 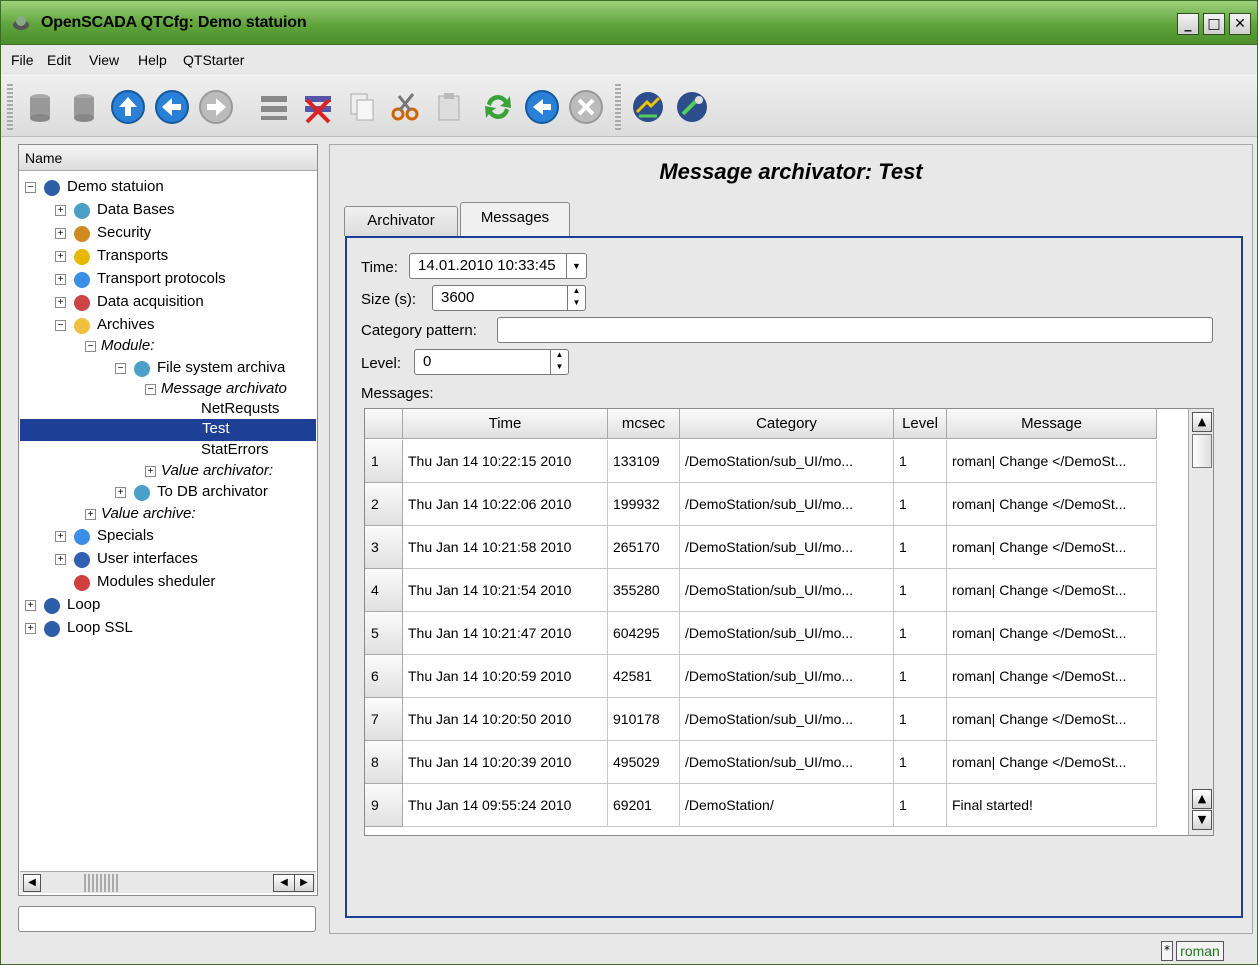 I want to click on stop-icon, so click(x=586, y=107).